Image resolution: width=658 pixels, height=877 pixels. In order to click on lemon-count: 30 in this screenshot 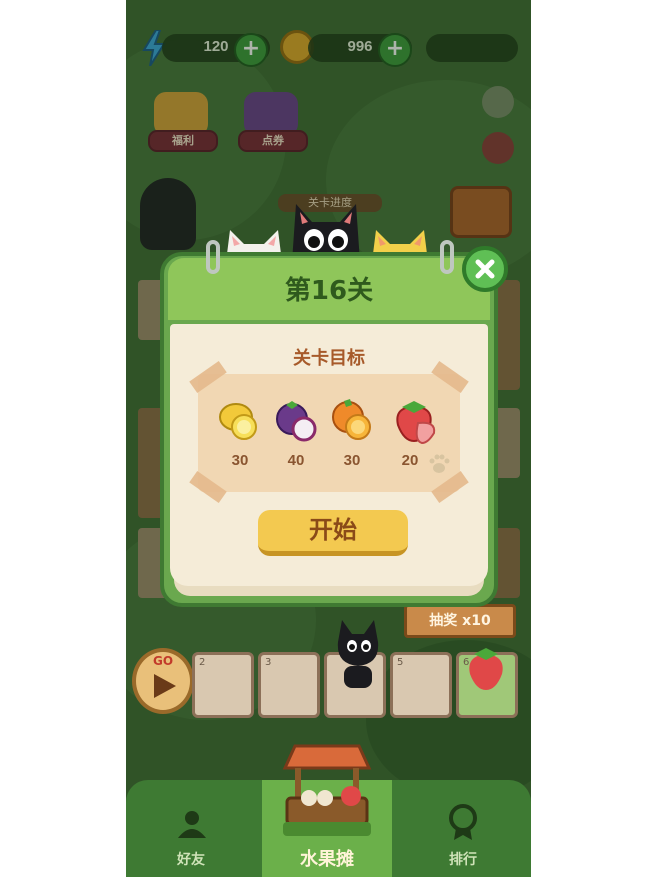, I will do `click(240, 460)`.